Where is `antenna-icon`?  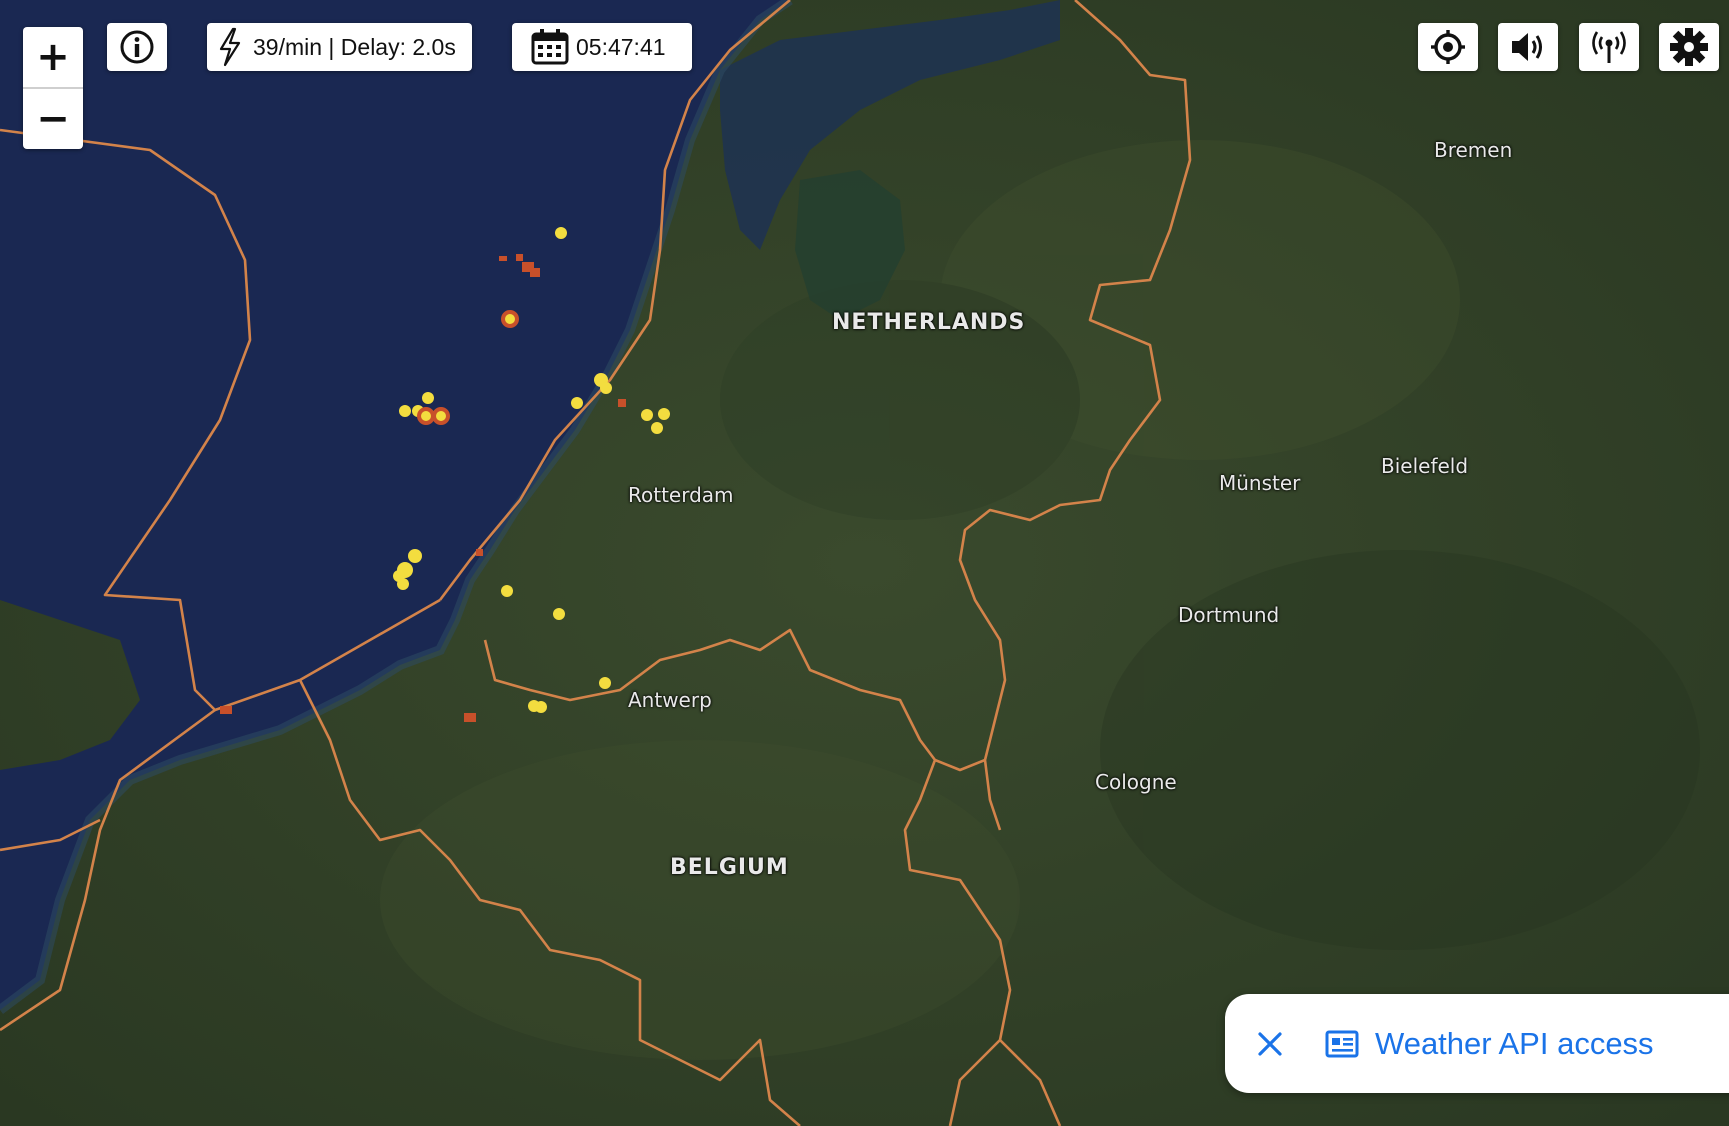
antenna-icon is located at coordinates (1609, 47).